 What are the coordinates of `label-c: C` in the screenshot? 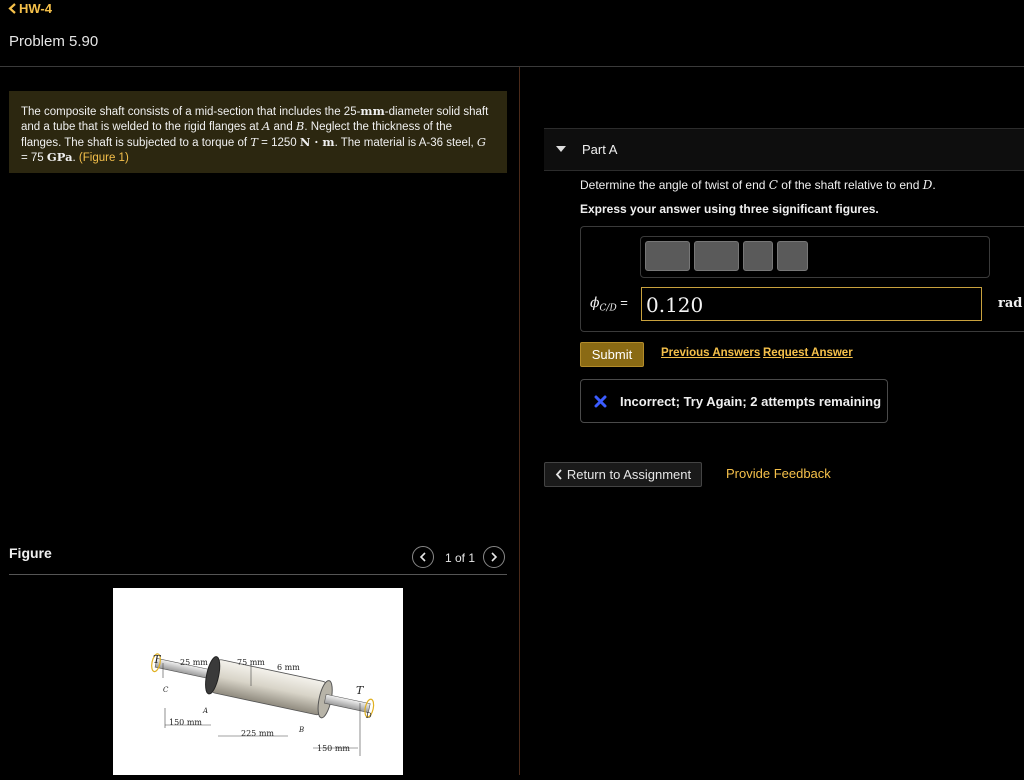 It's located at (166, 690).